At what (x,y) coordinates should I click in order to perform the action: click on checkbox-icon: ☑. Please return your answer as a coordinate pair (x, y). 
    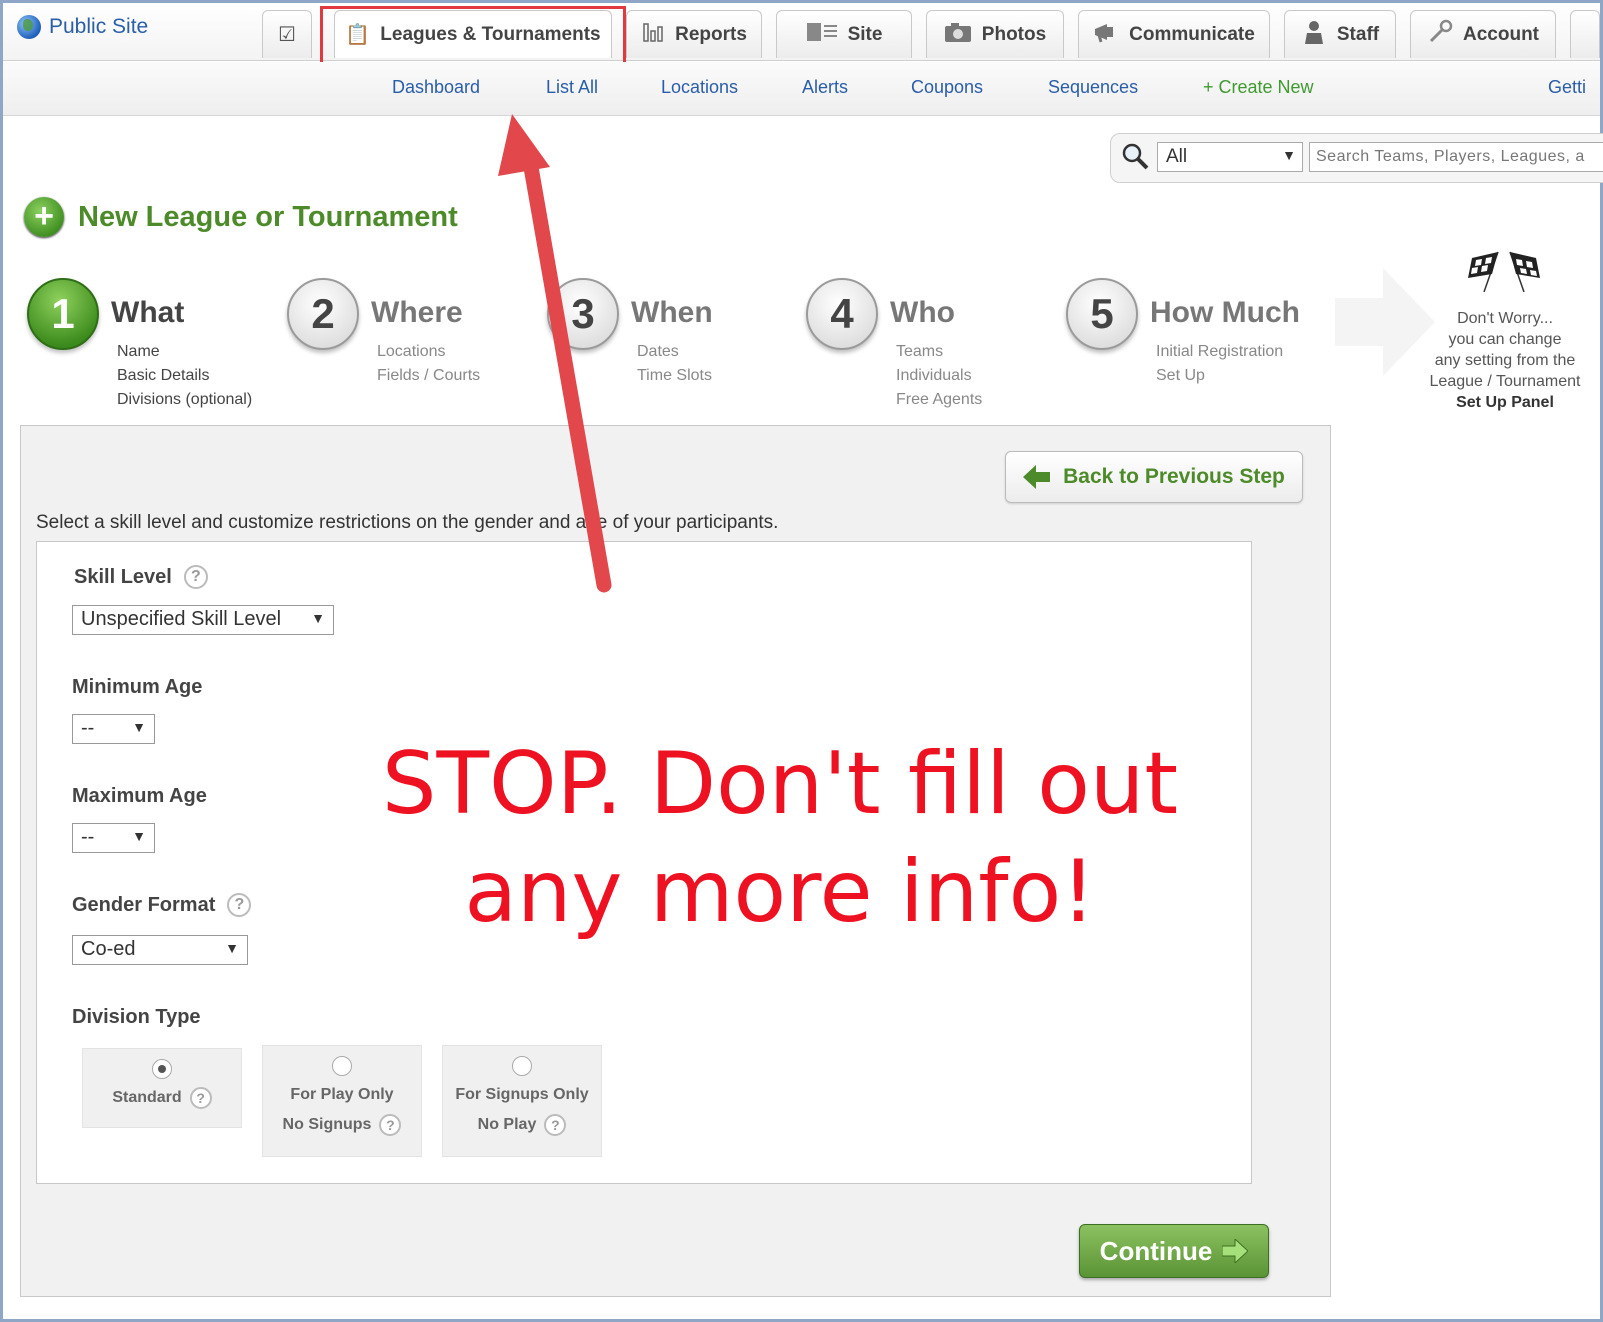
    Looking at the image, I should click on (287, 35).